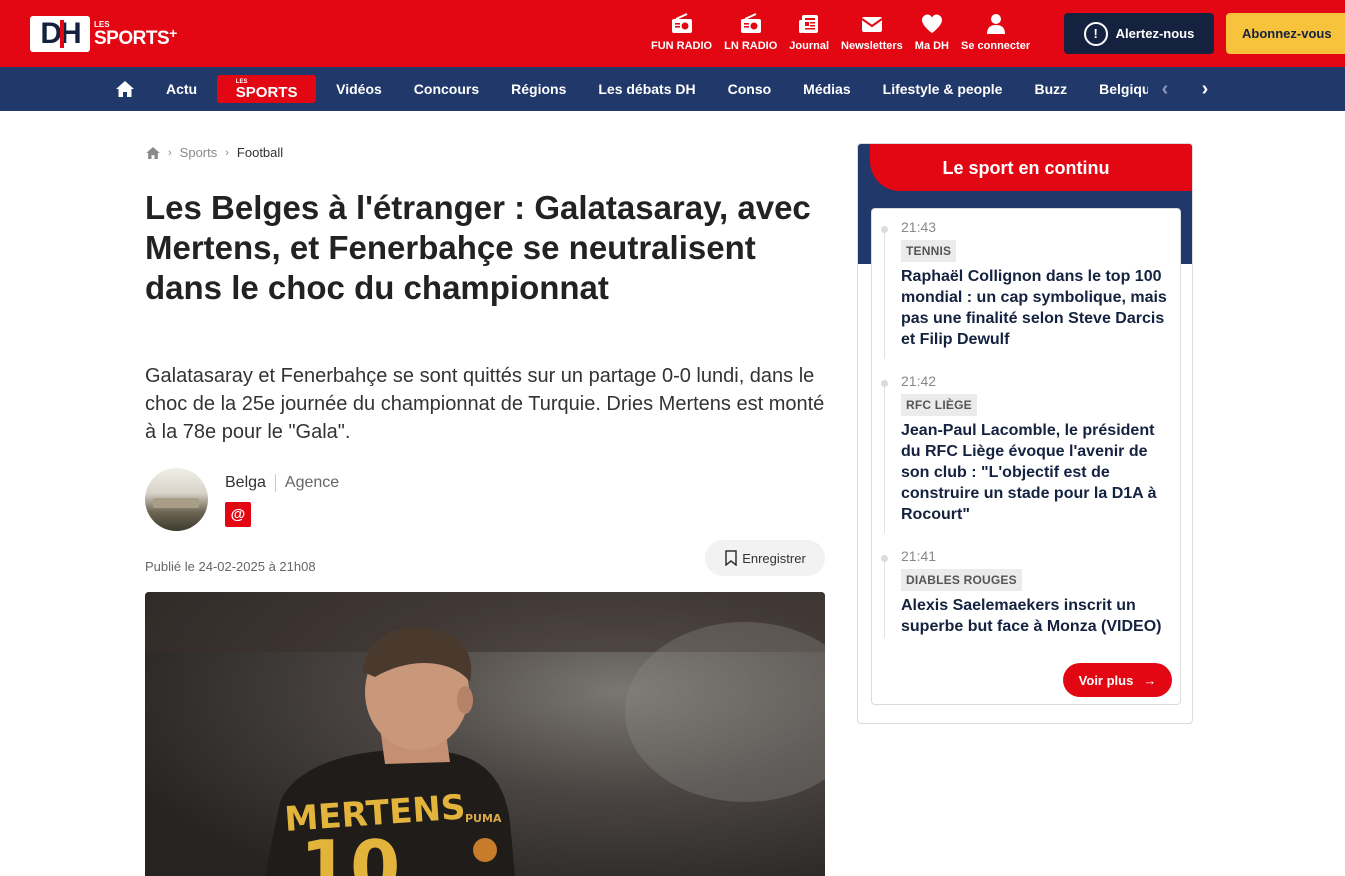 The width and height of the screenshot is (1345, 876). I want to click on nav-item-medias: Médias, so click(826, 89).